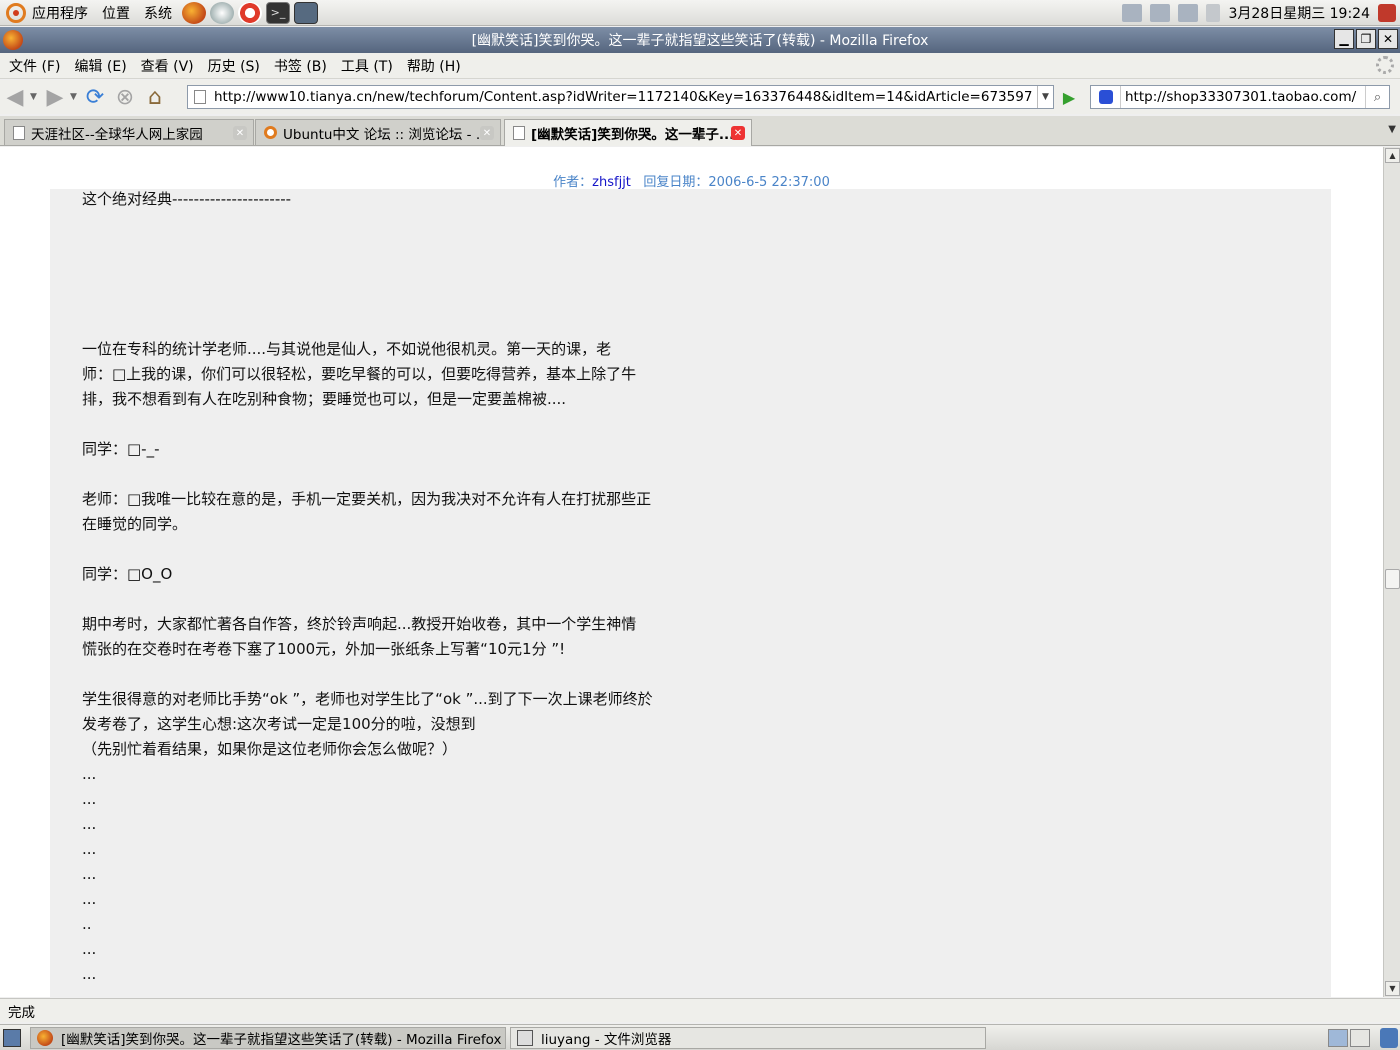 The width and height of the screenshot is (1400, 1050). Describe the element at coordinates (100, 66) in the screenshot. I see `menu-edit: 编辑 (E)` at that location.